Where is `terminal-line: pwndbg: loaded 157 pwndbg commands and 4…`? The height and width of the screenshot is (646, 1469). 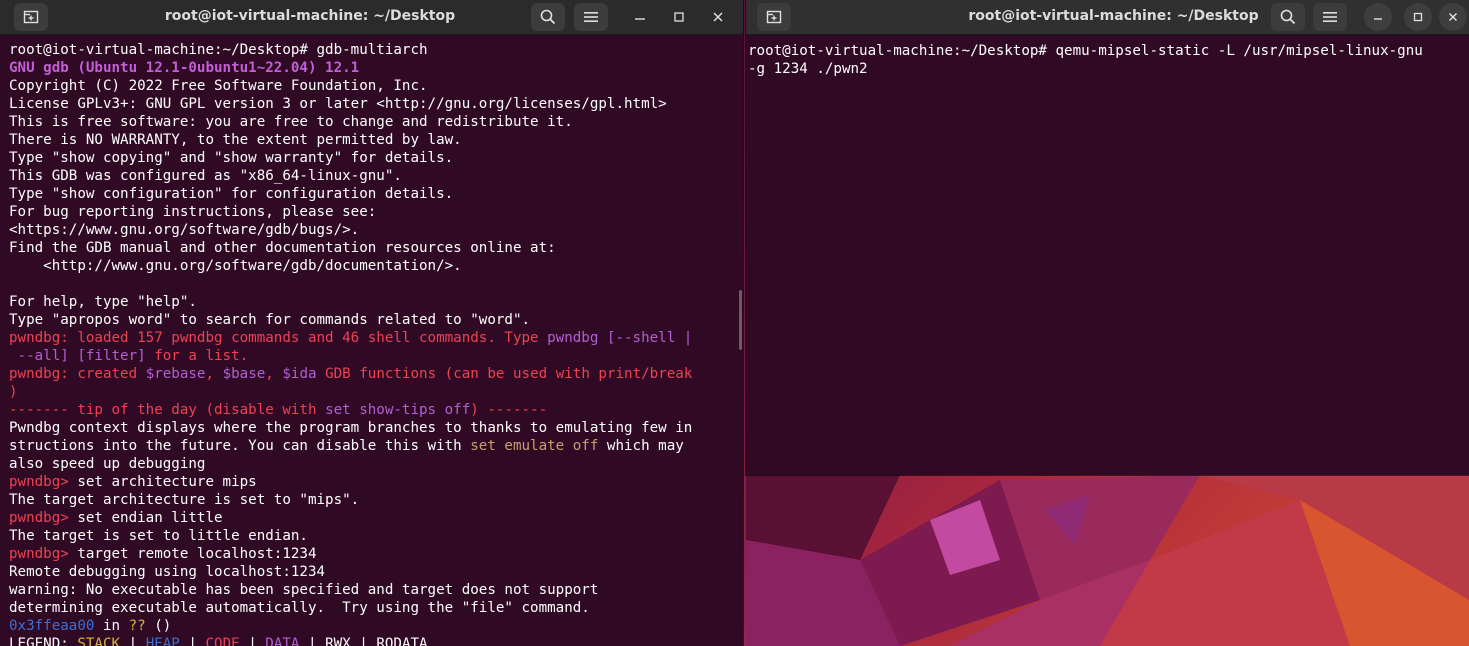 terminal-line: pwndbg: loaded 157 pwndbg commands and 4… is located at coordinates (372, 338).